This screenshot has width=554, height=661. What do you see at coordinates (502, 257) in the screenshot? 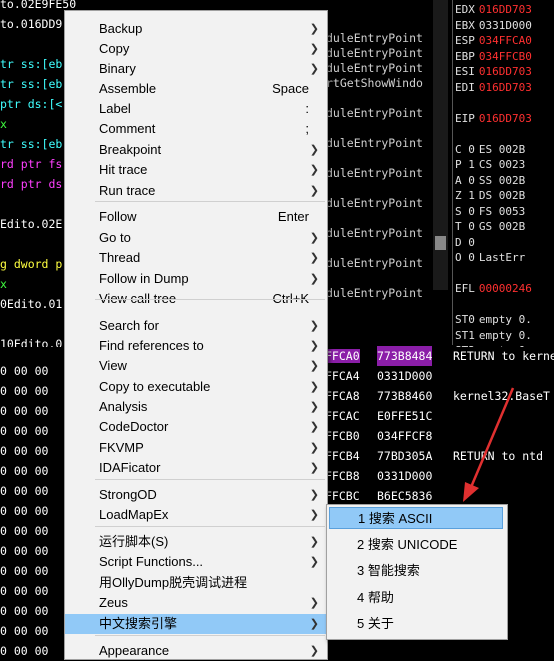
I see `register-value: LastErr` at bounding box center [502, 257].